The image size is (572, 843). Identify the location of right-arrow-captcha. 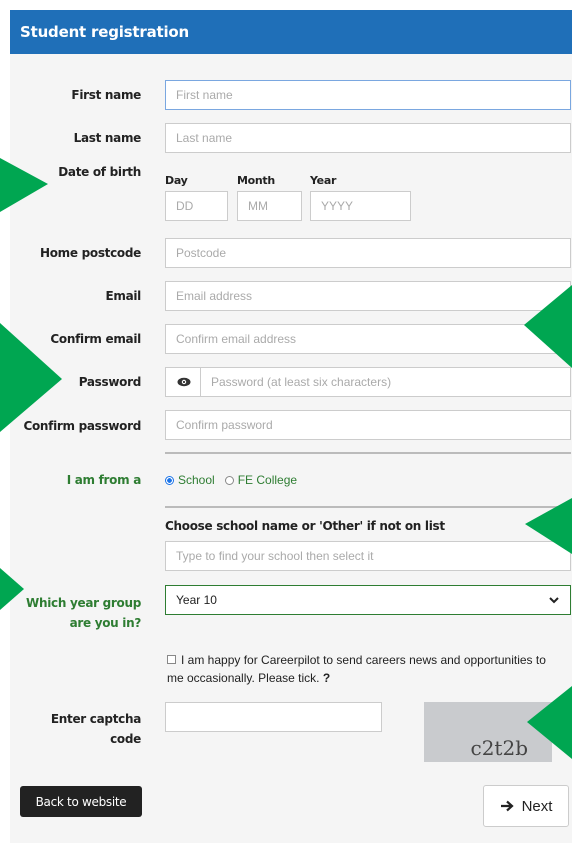
(549, 722).